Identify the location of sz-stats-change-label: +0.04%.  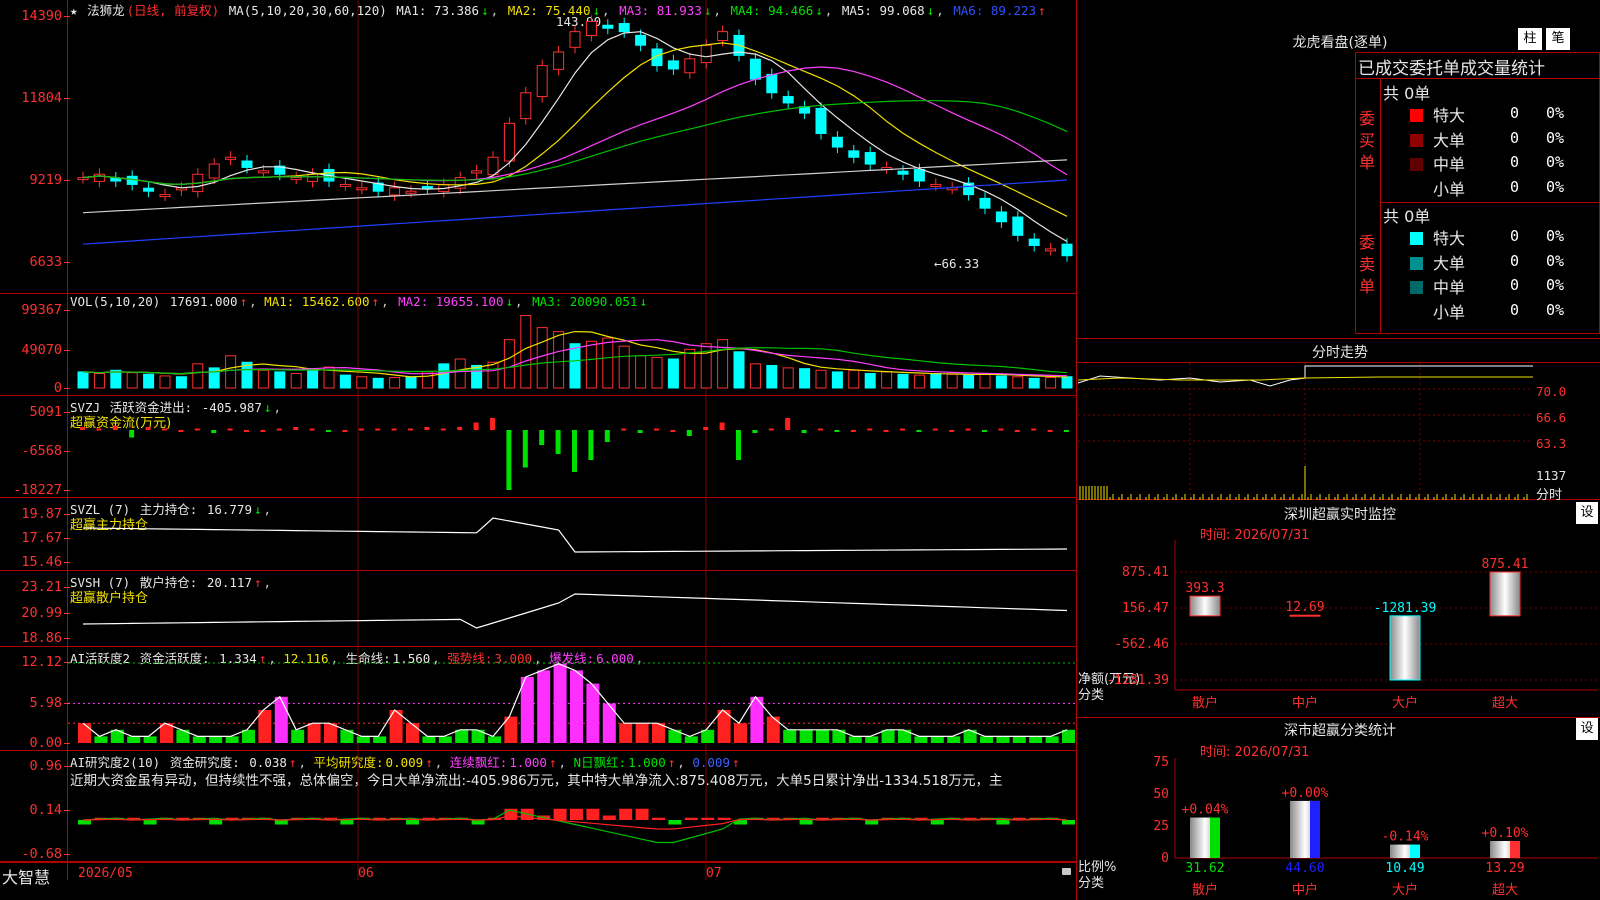
(1205, 810).